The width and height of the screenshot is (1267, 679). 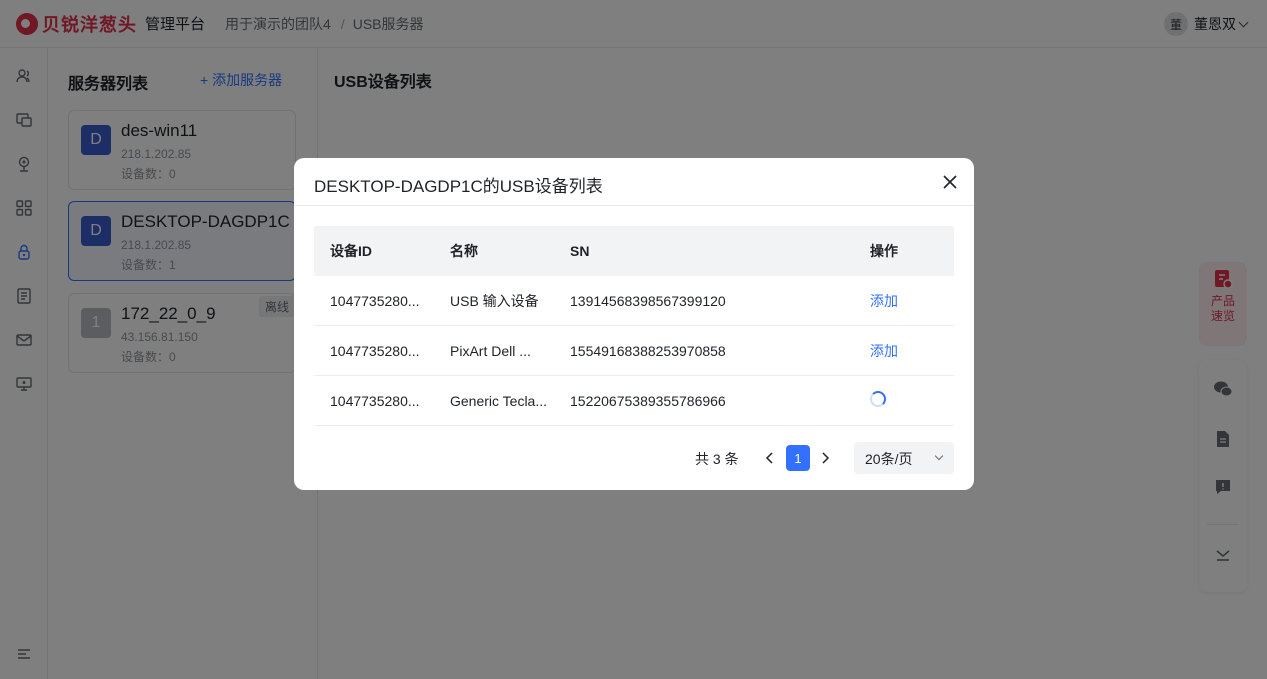 I want to click on cell-sn: 13914568398567399120, so click(x=648, y=300).